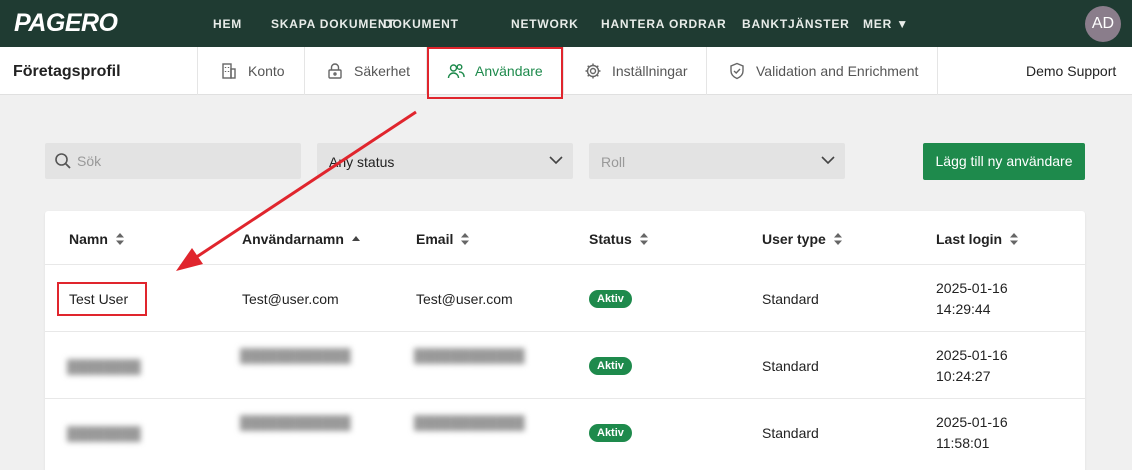 The height and width of the screenshot is (470, 1132). I want to click on user-username: Test@user.com, so click(290, 299).